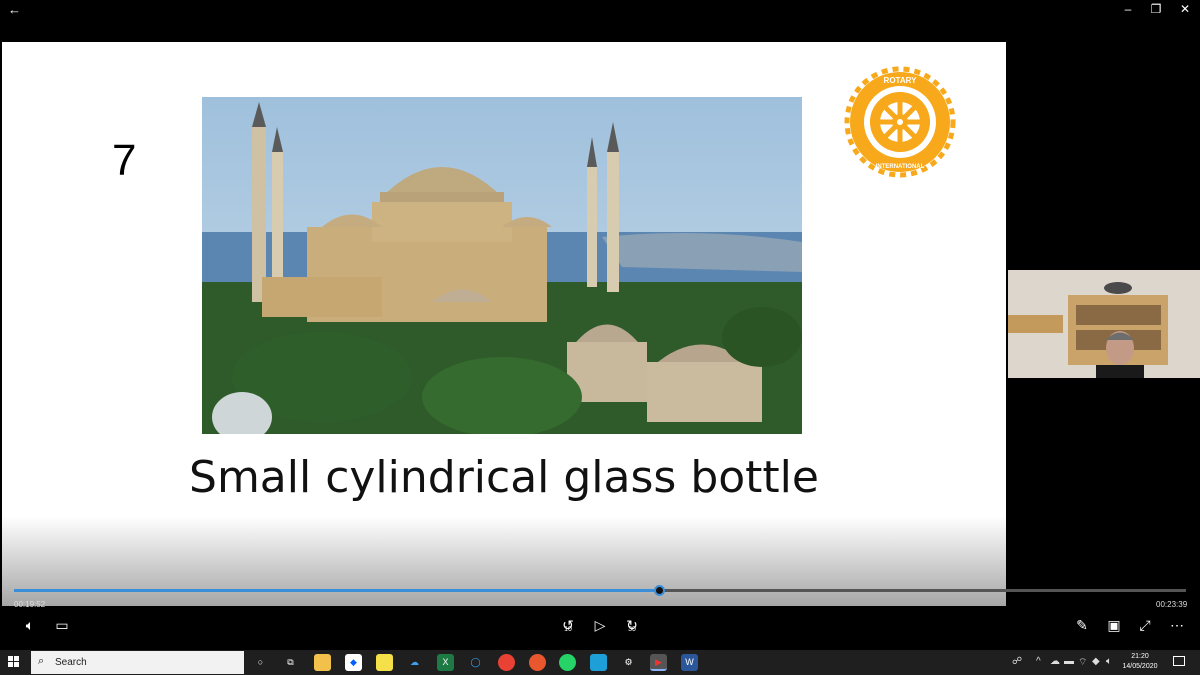  I want to click on movies-tv-icon: ▶, so click(658, 662).